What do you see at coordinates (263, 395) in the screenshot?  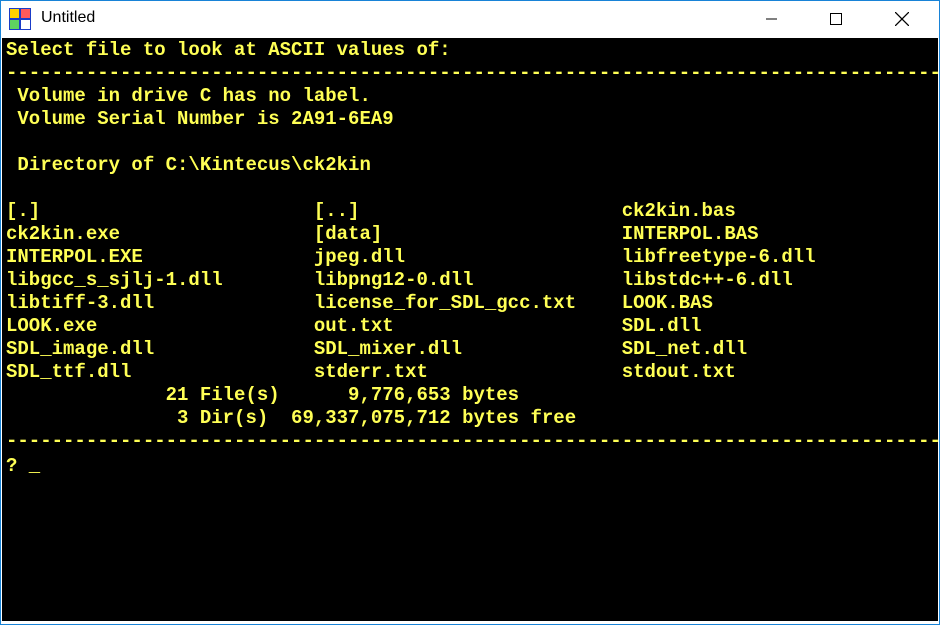 I see `file-count-summary: 21 File(s) 9,776,653 bytes` at bounding box center [263, 395].